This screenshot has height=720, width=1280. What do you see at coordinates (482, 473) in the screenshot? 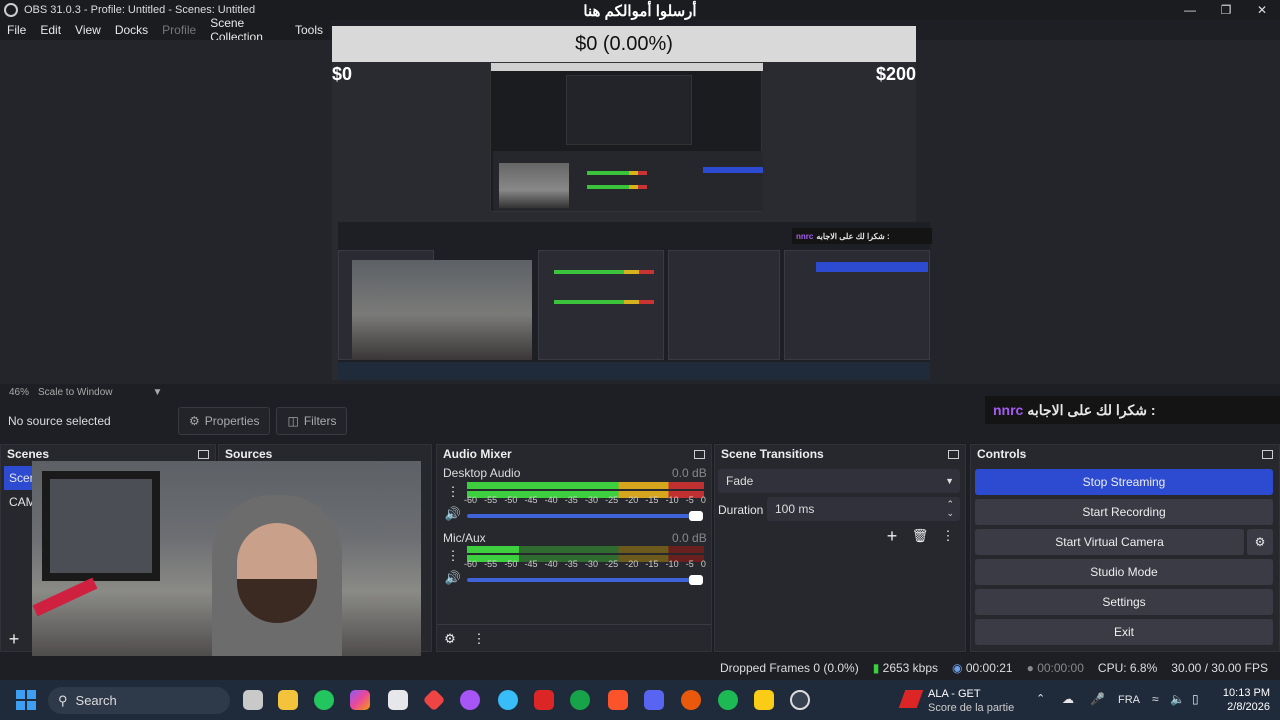
I see `channel-name: Desktop Audio` at bounding box center [482, 473].